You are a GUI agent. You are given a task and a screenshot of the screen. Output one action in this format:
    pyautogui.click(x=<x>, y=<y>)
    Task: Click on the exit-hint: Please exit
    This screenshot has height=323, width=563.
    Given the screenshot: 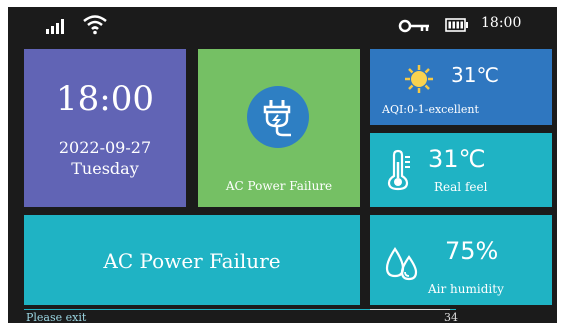 What is the action you would take?
    pyautogui.click(x=56, y=317)
    